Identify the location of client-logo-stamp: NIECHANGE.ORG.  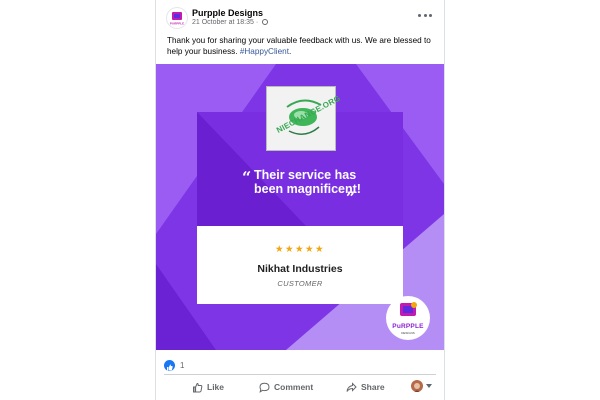
(304, 118).